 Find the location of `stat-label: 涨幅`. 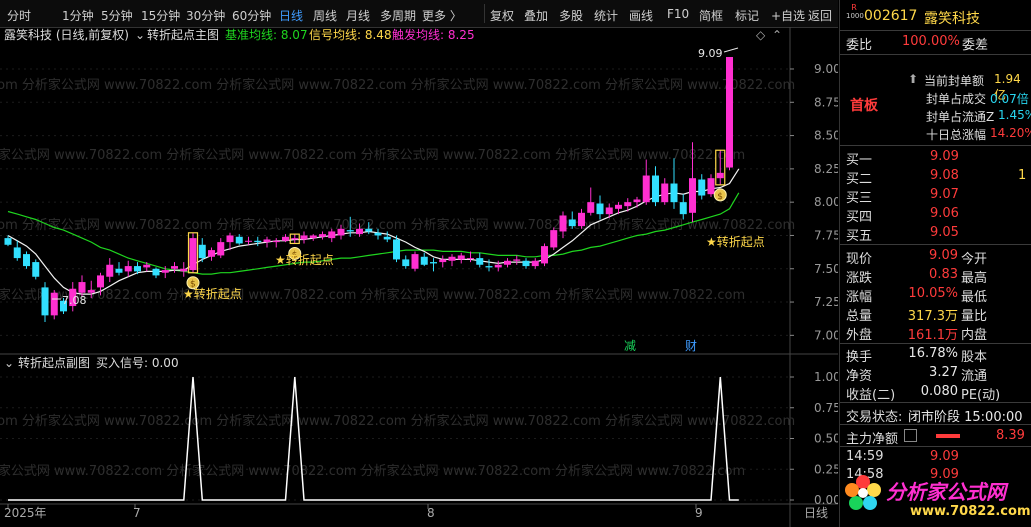

stat-label: 涨幅 is located at coordinates (859, 297).